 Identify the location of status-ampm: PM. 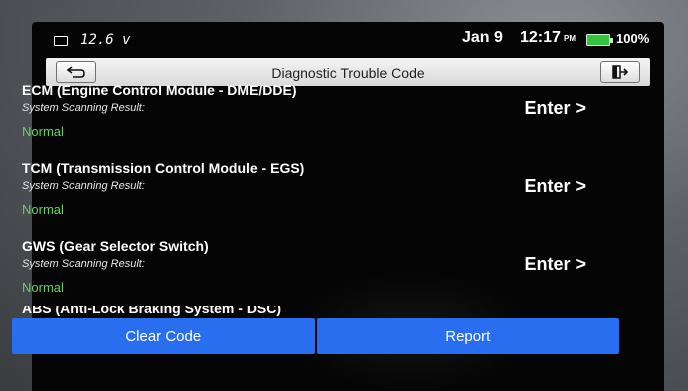
(570, 38).